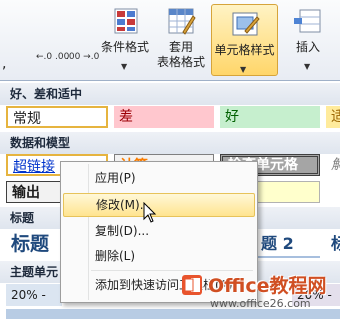 This screenshot has width=340, height=319. What do you see at coordinates (267, 286) in the screenshot?
I see `watermark-brand: Office教程网` at bounding box center [267, 286].